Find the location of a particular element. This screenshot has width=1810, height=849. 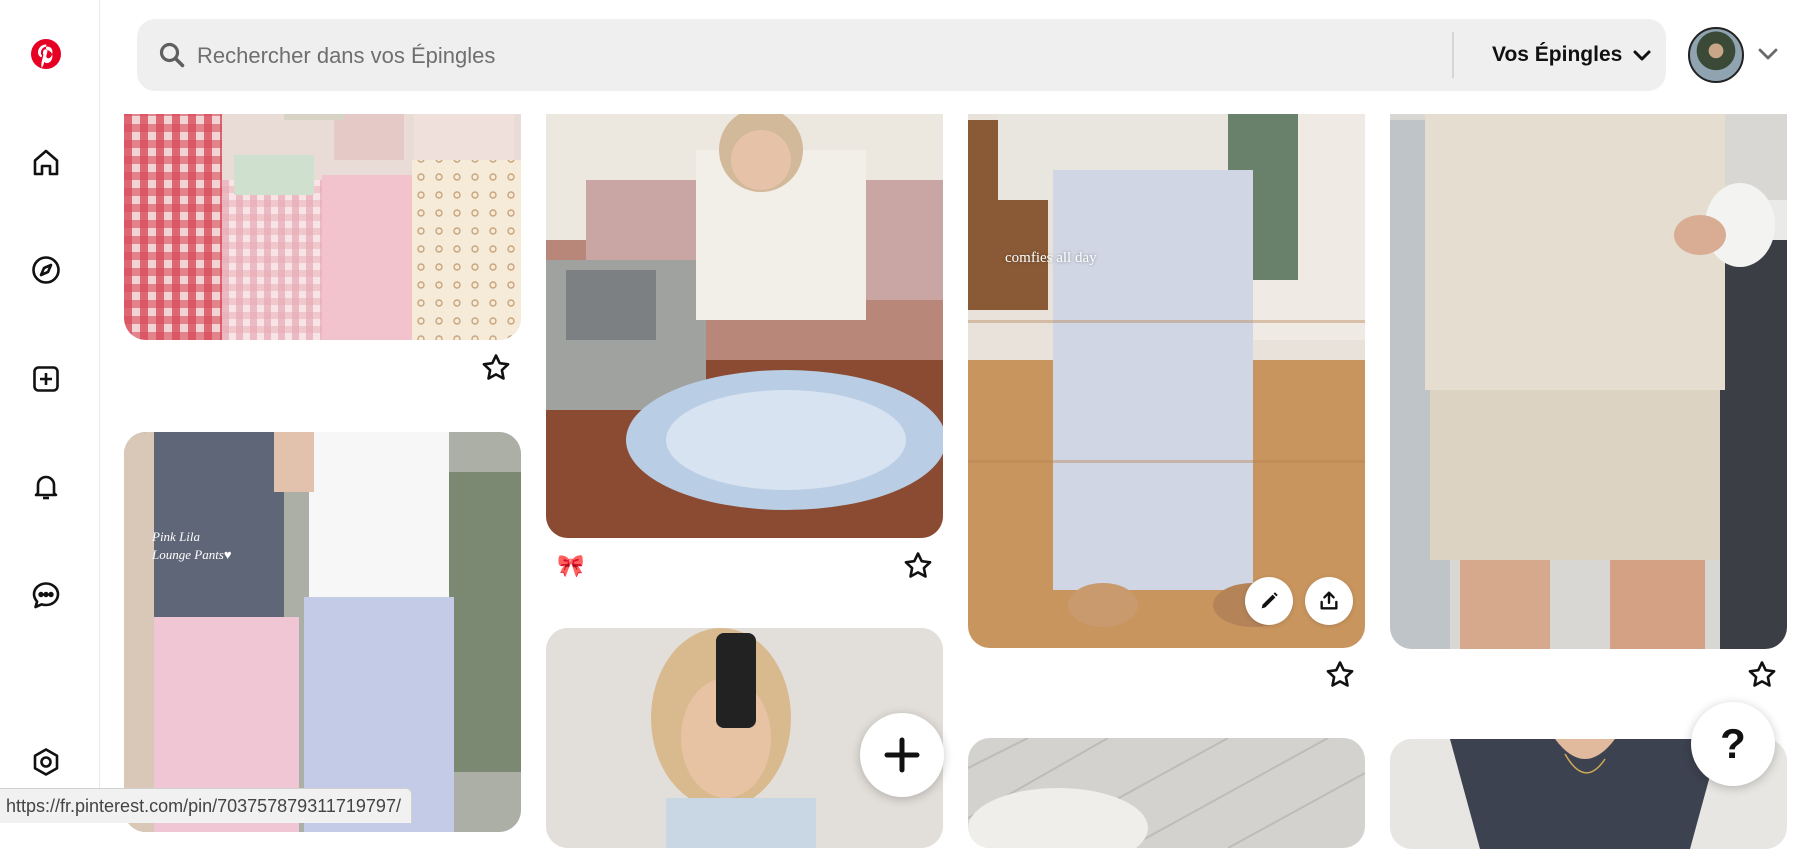

pin-overlay-text: comfies all day is located at coordinates (1051, 258).